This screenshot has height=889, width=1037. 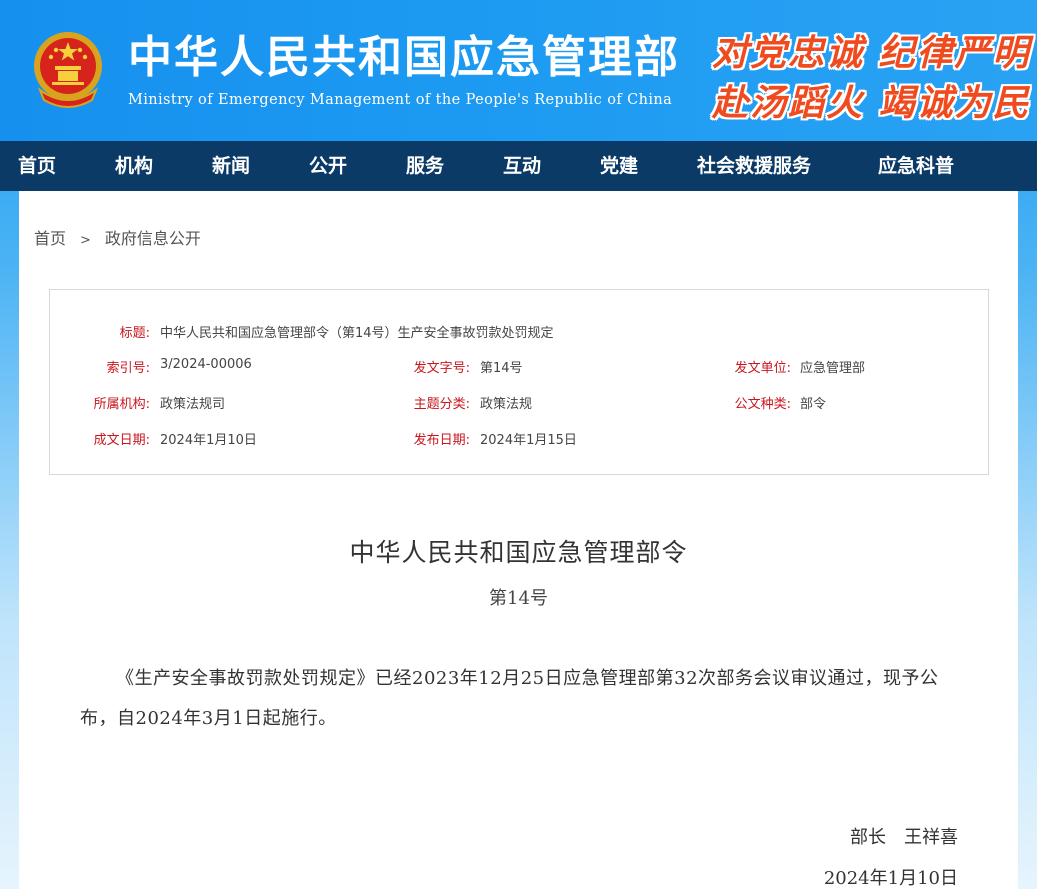 I want to click on topic-value: 政策法规, so click(x=506, y=404).